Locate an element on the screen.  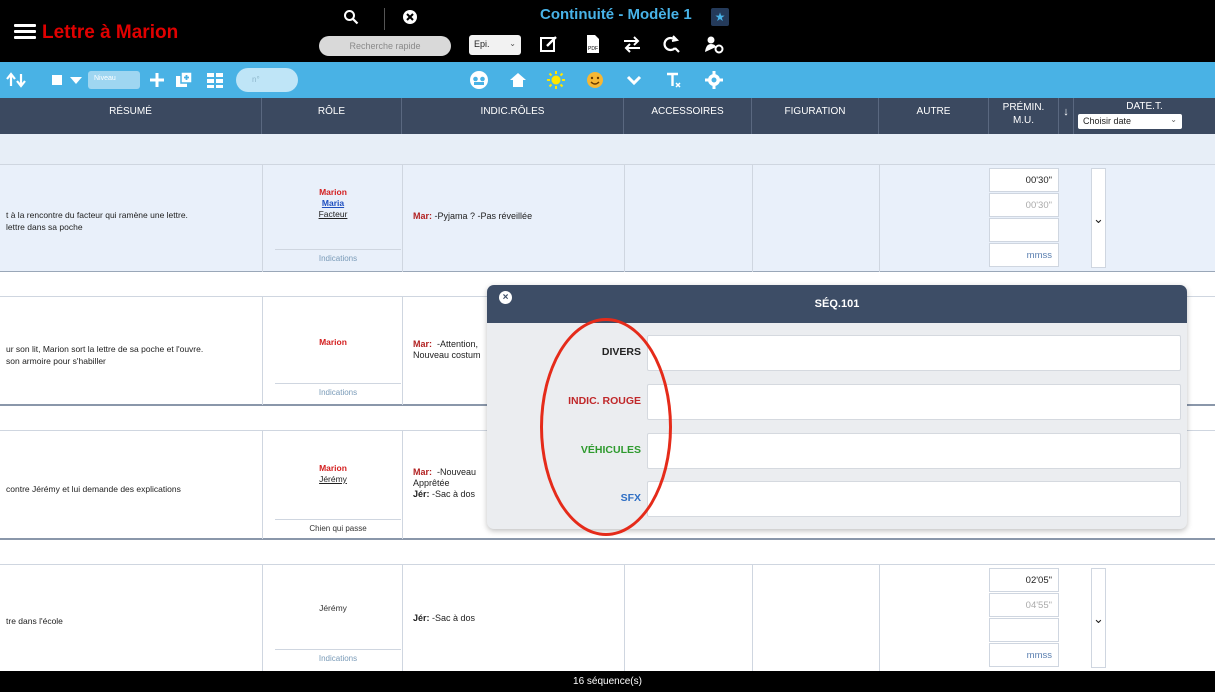
sequence-count: 16 séquence(s) is located at coordinates (607, 681).